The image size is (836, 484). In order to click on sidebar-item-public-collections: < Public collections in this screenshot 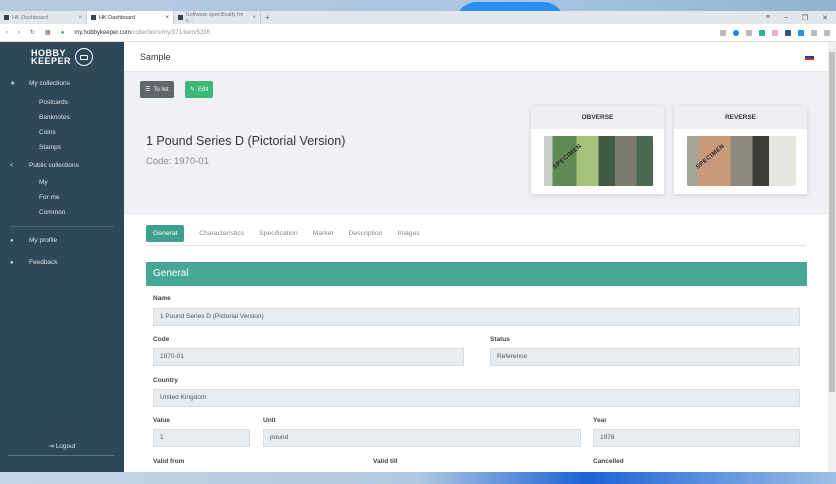, I will do `click(62, 165)`.